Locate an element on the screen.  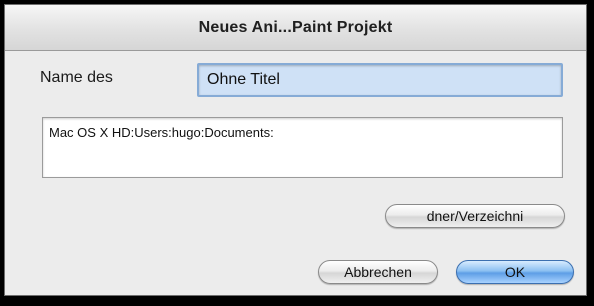
path-text: Mac OS X HD:Users:hugo:Documents: is located at coordinates (161, 132).